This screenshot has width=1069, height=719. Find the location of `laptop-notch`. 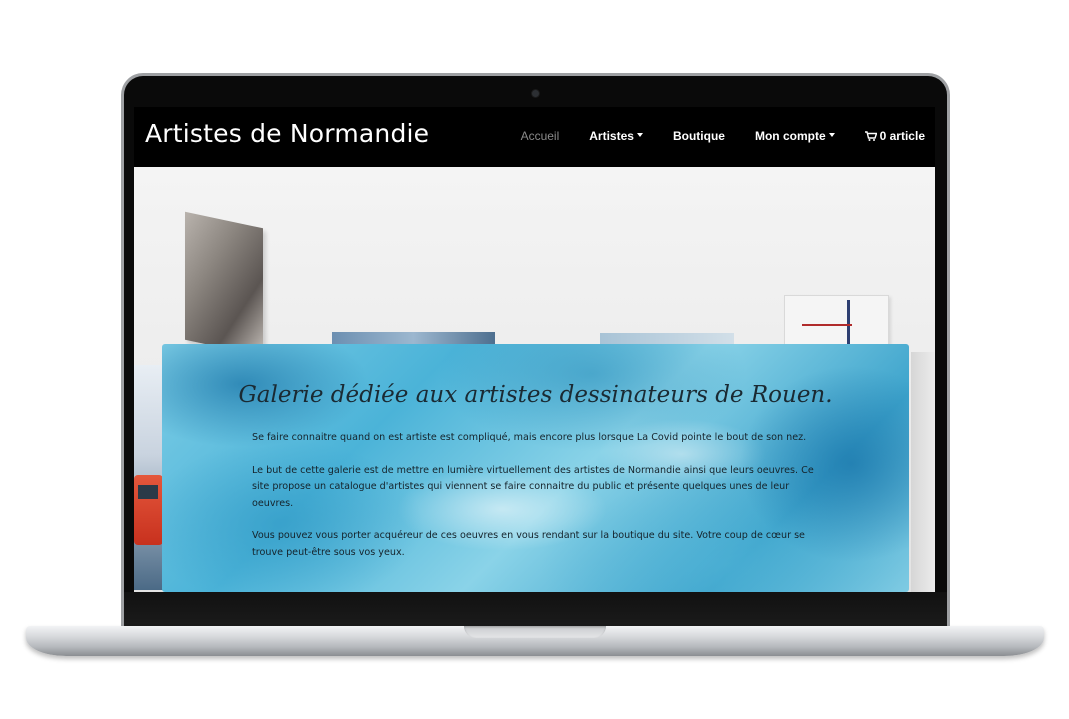

laptop-notch is located at coordinates (535, 632).